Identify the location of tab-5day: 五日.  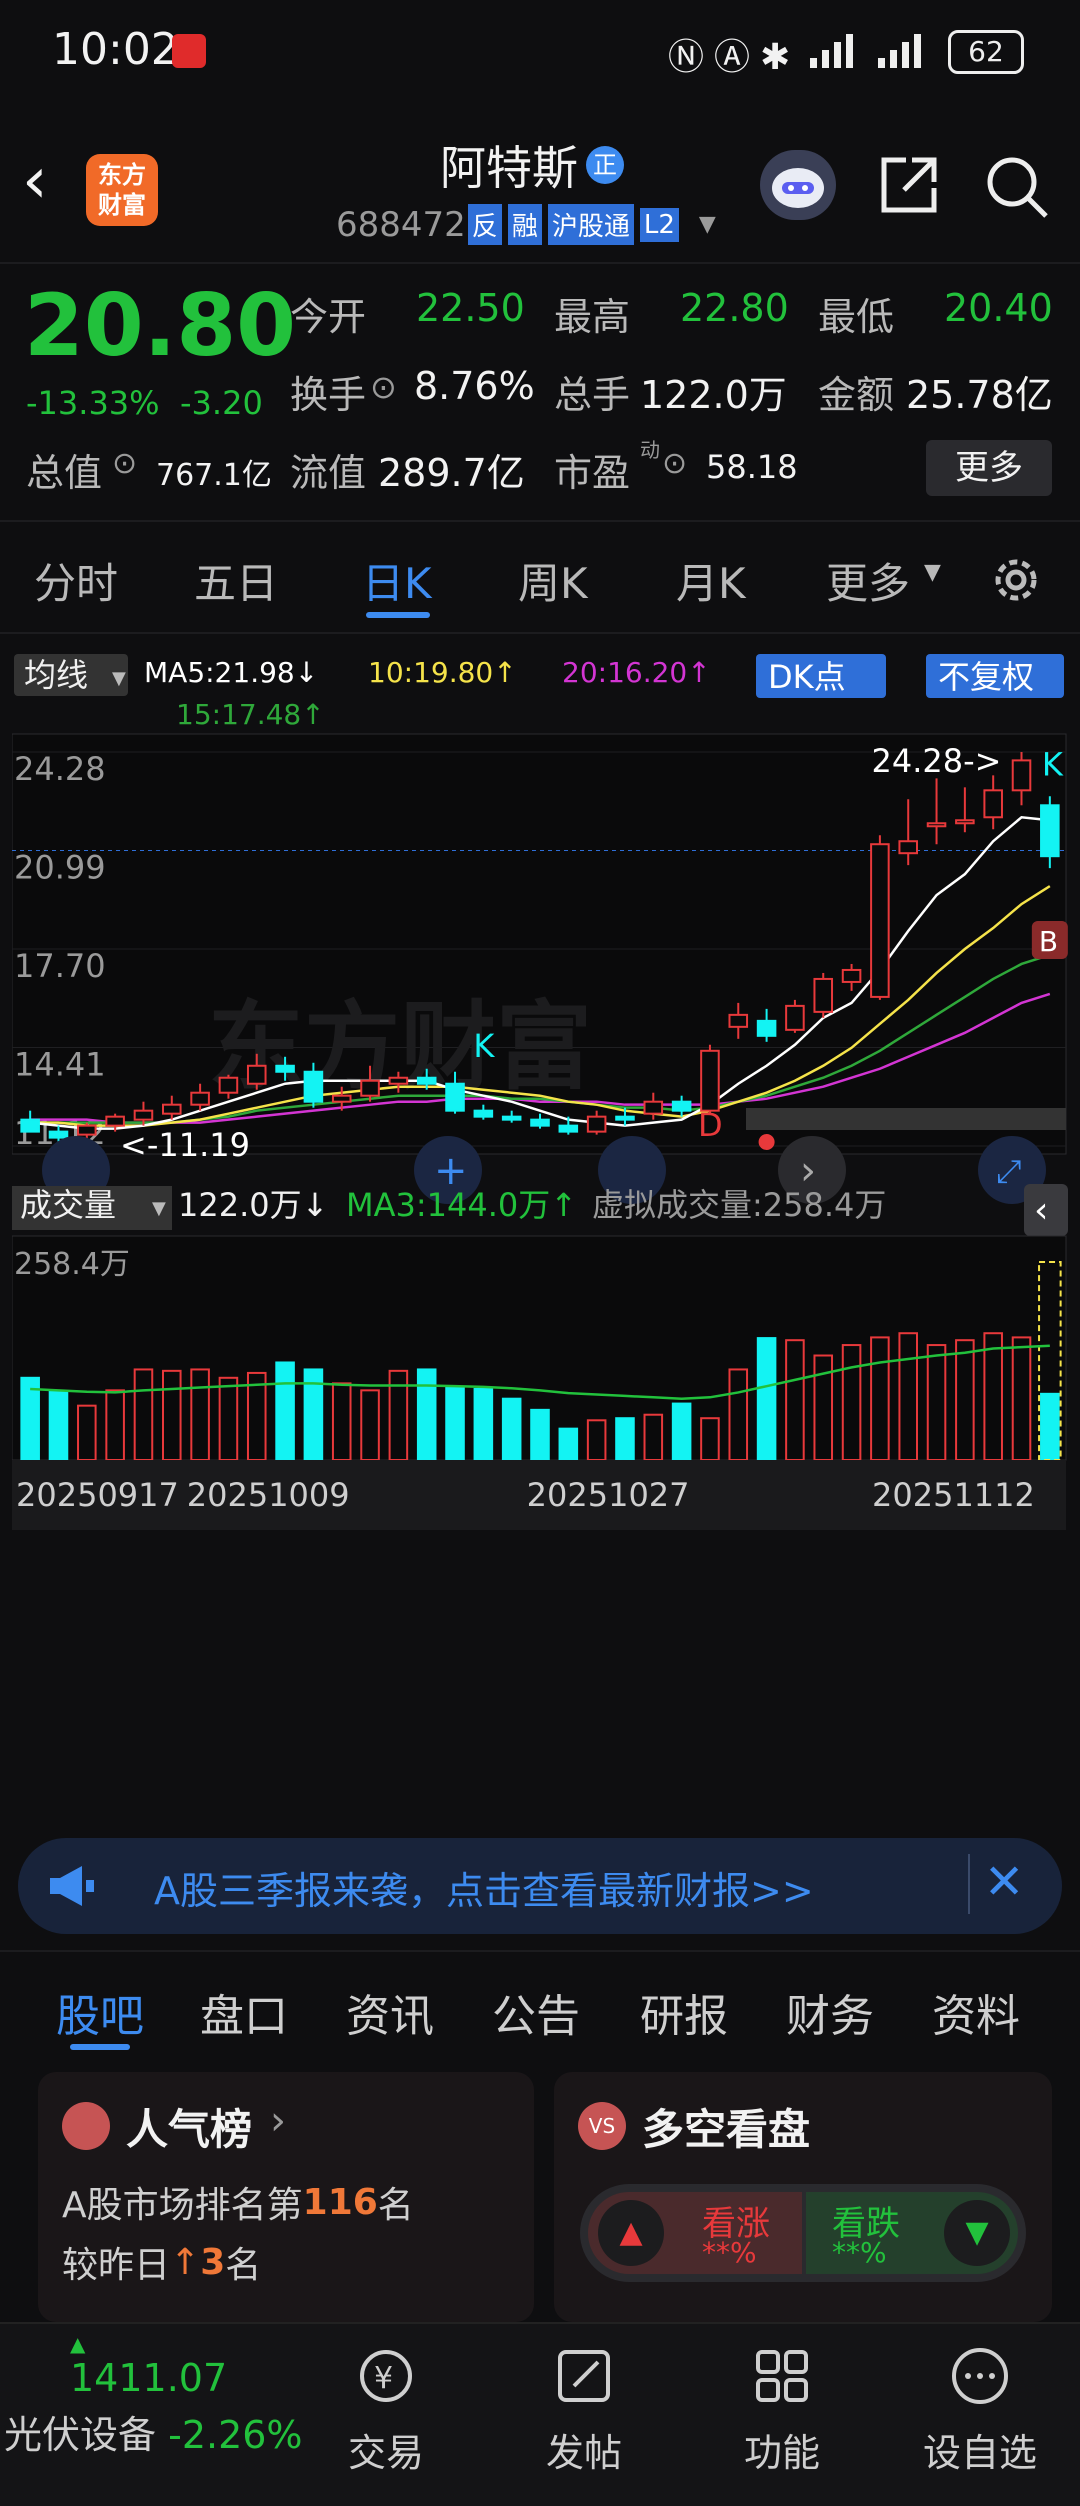
(236, 580).